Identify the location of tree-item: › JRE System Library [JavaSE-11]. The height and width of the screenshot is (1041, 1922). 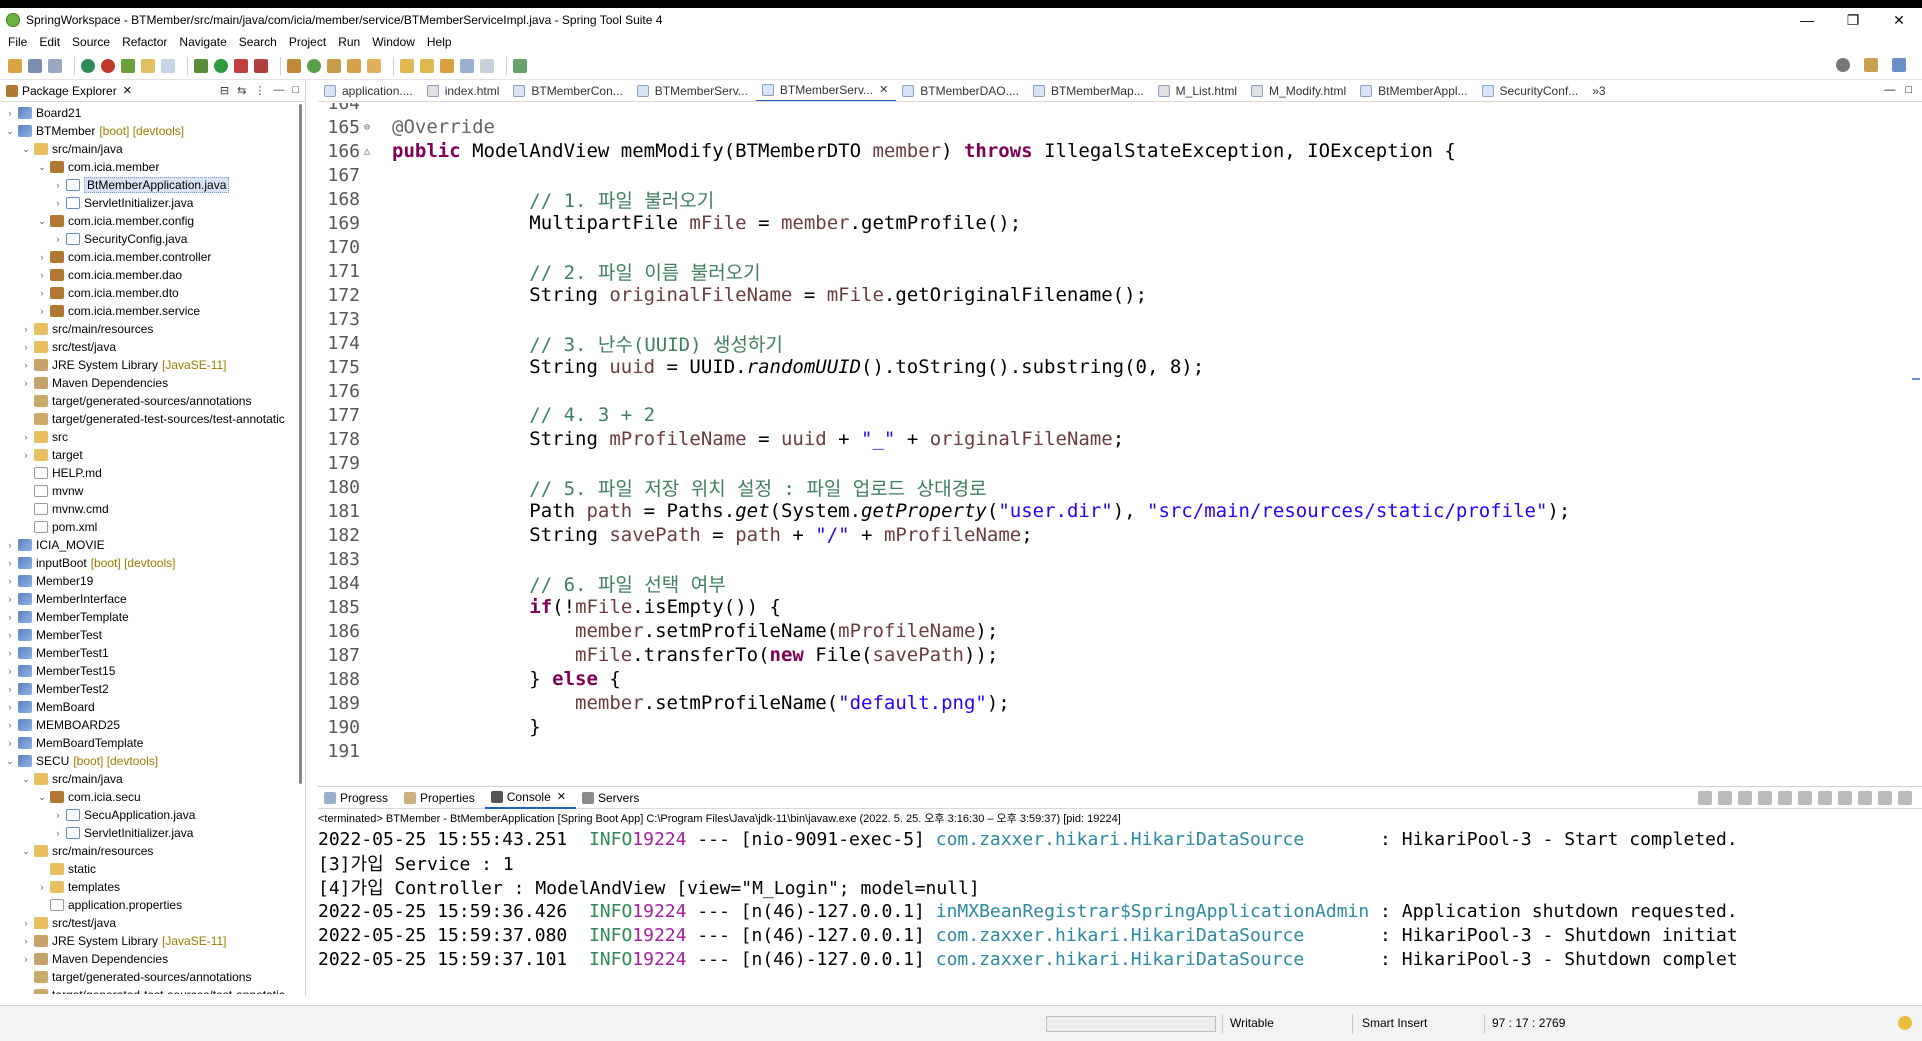
(149, 365).